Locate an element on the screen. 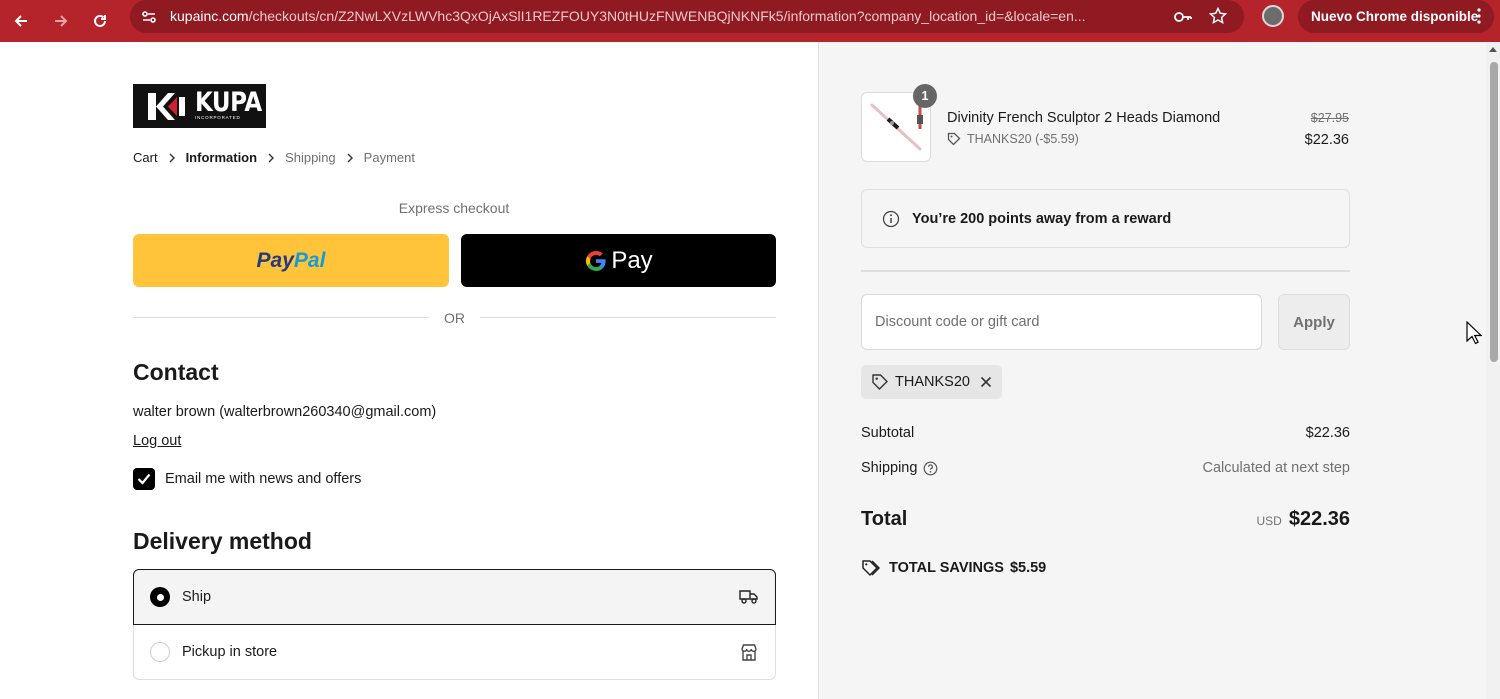 This screenshot has width=1500, height=699. newsletter-label: Email me with news and offers is located at coordinates (263, 479).